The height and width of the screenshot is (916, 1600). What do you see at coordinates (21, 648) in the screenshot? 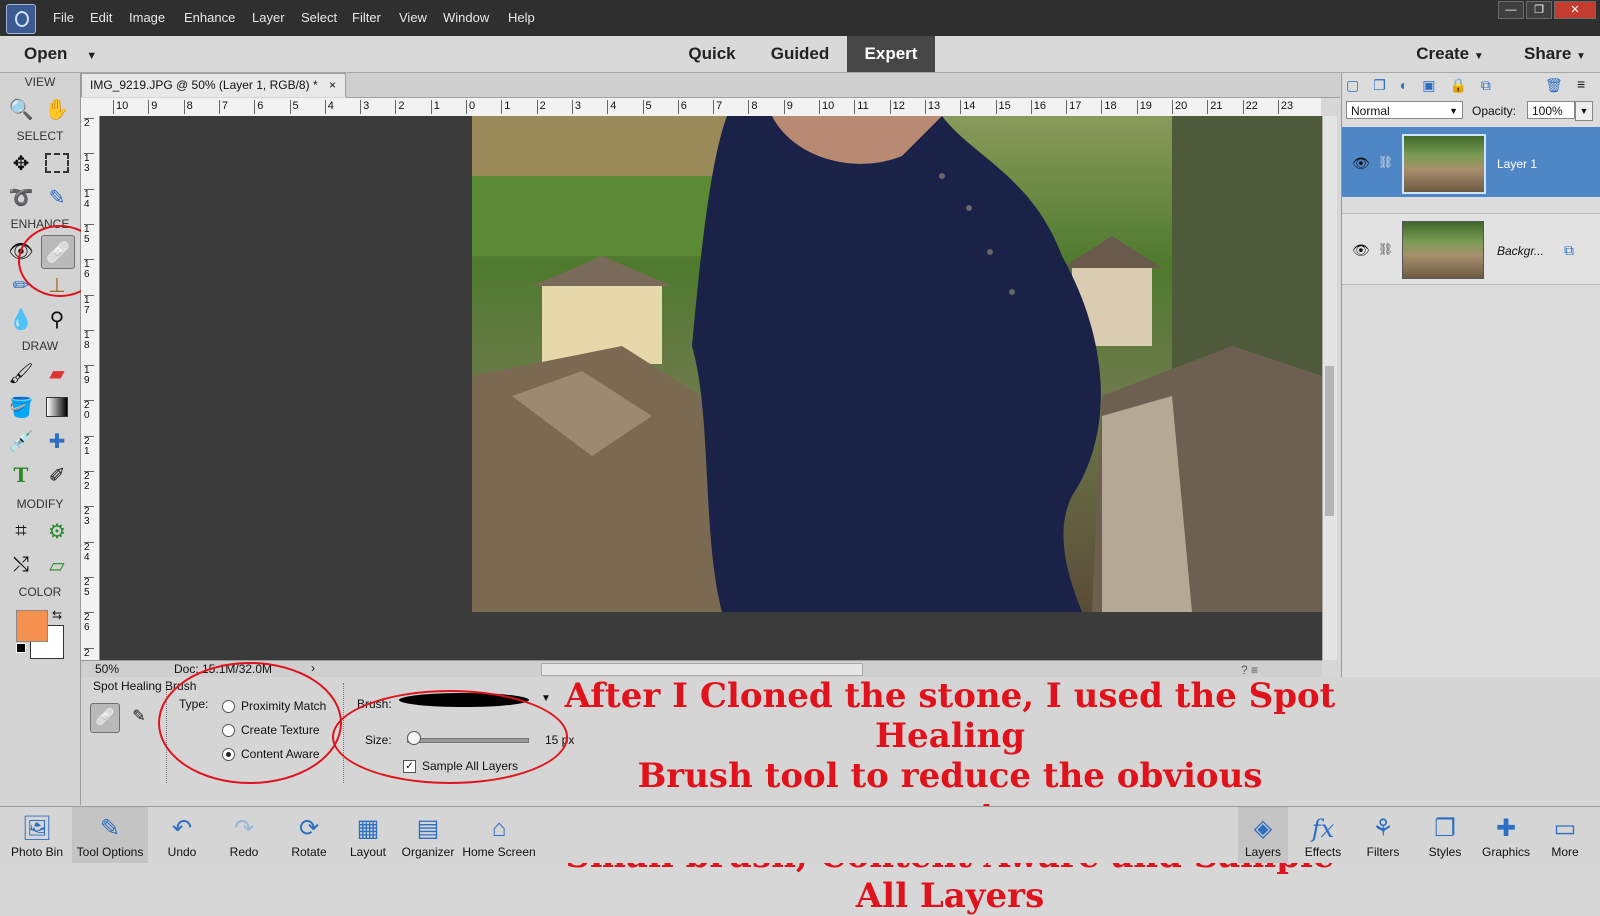
I see `default-colors-icon` at bounding box center [21, 648].